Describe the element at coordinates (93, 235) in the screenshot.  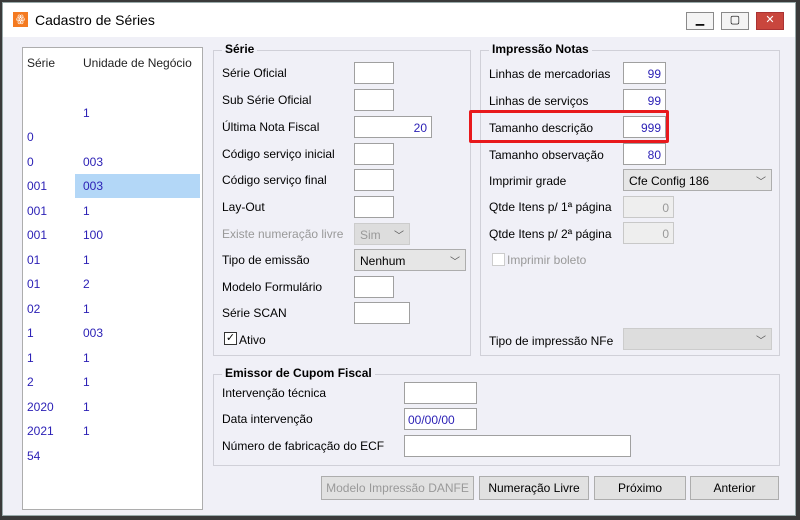
I see `unidade-cell: 100` at that location.